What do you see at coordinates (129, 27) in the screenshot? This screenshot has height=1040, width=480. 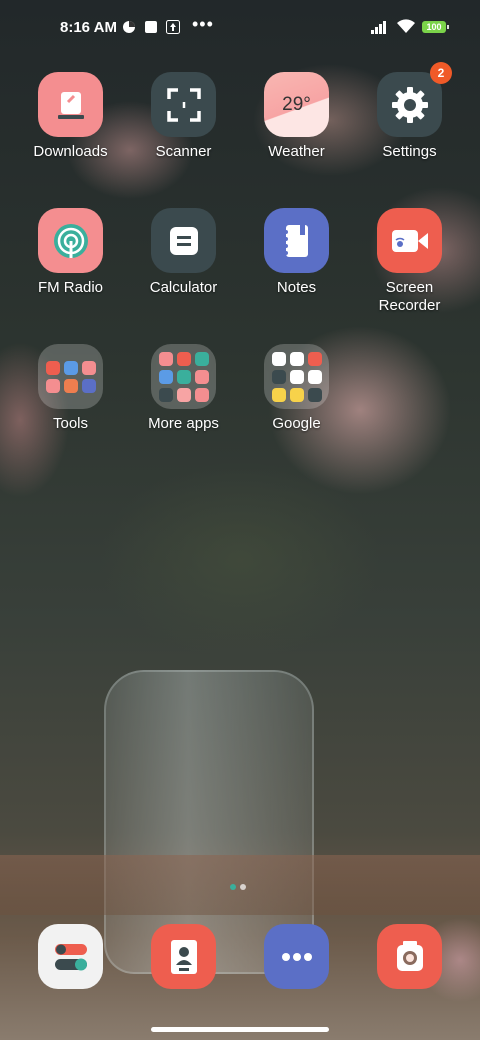 I see `data-saver-icon` at bounding box center [129, 27].